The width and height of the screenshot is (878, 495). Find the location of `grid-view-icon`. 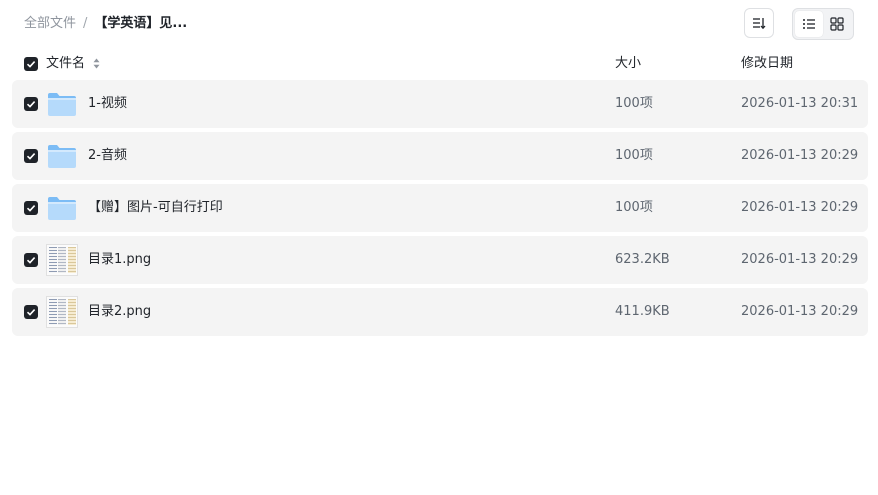

grid-view-icon is located at coordinates (837, 24).